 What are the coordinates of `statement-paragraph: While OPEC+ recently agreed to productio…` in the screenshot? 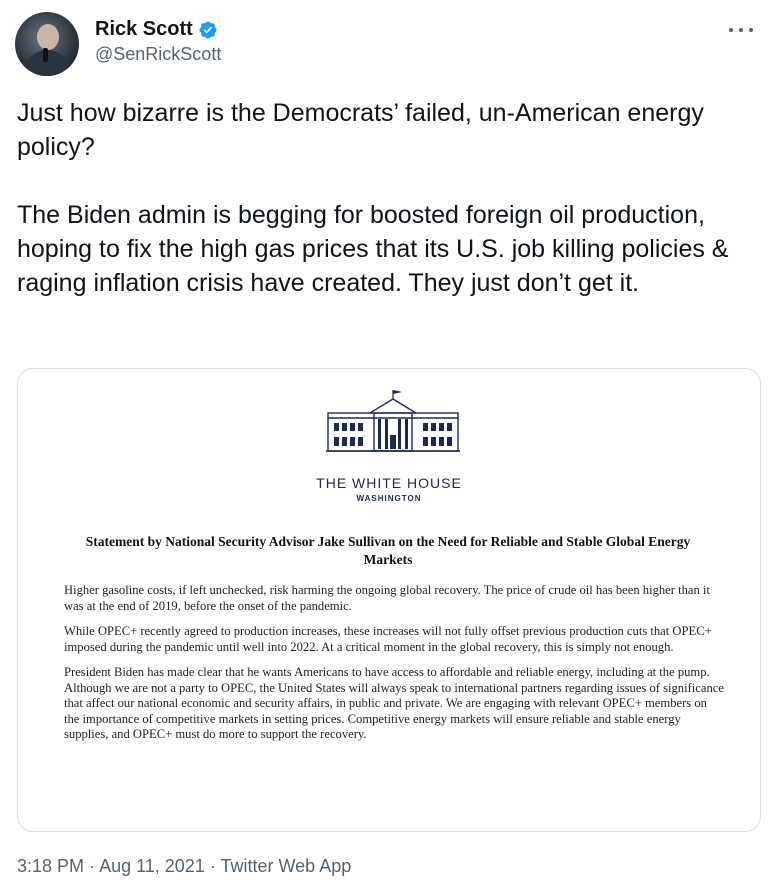 It's located at (388, 639).